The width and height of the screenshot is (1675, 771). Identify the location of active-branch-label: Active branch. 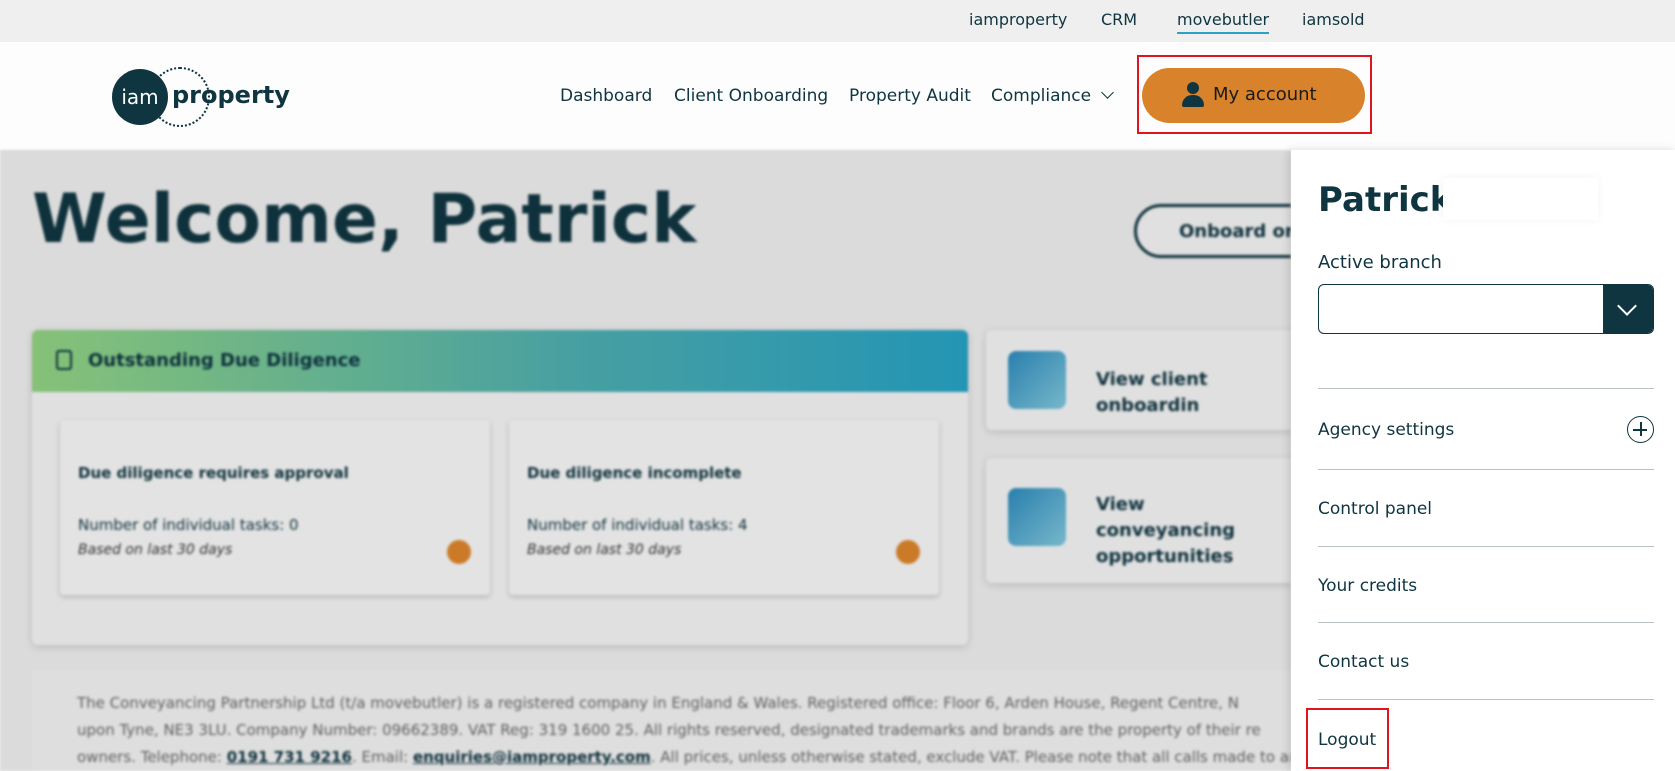
(1380, 262).